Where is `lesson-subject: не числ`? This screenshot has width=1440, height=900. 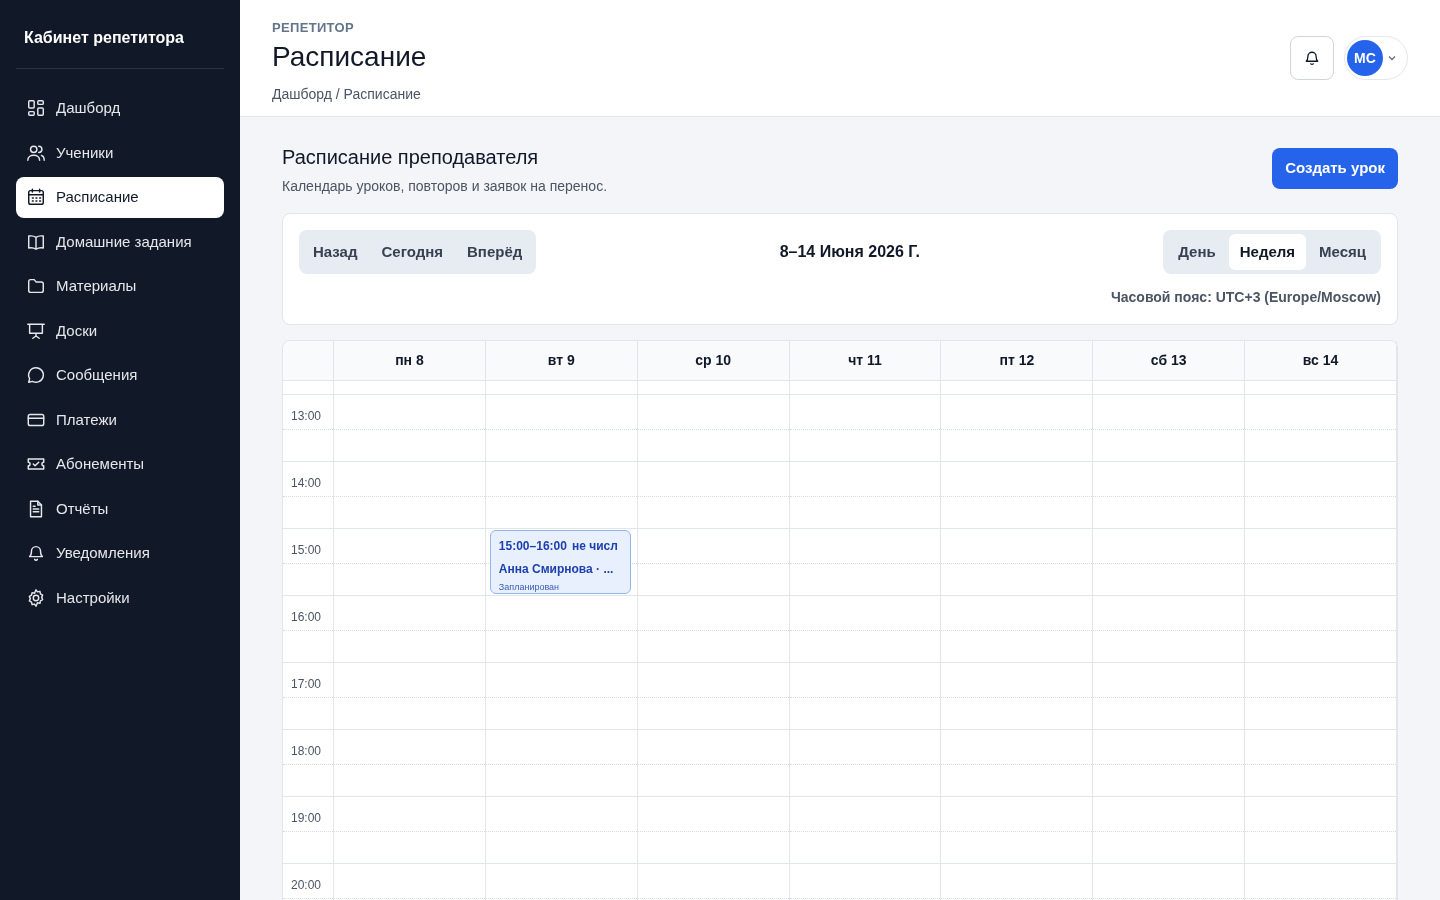 lesson-subject: не числ is located at coordinates (594, 546).